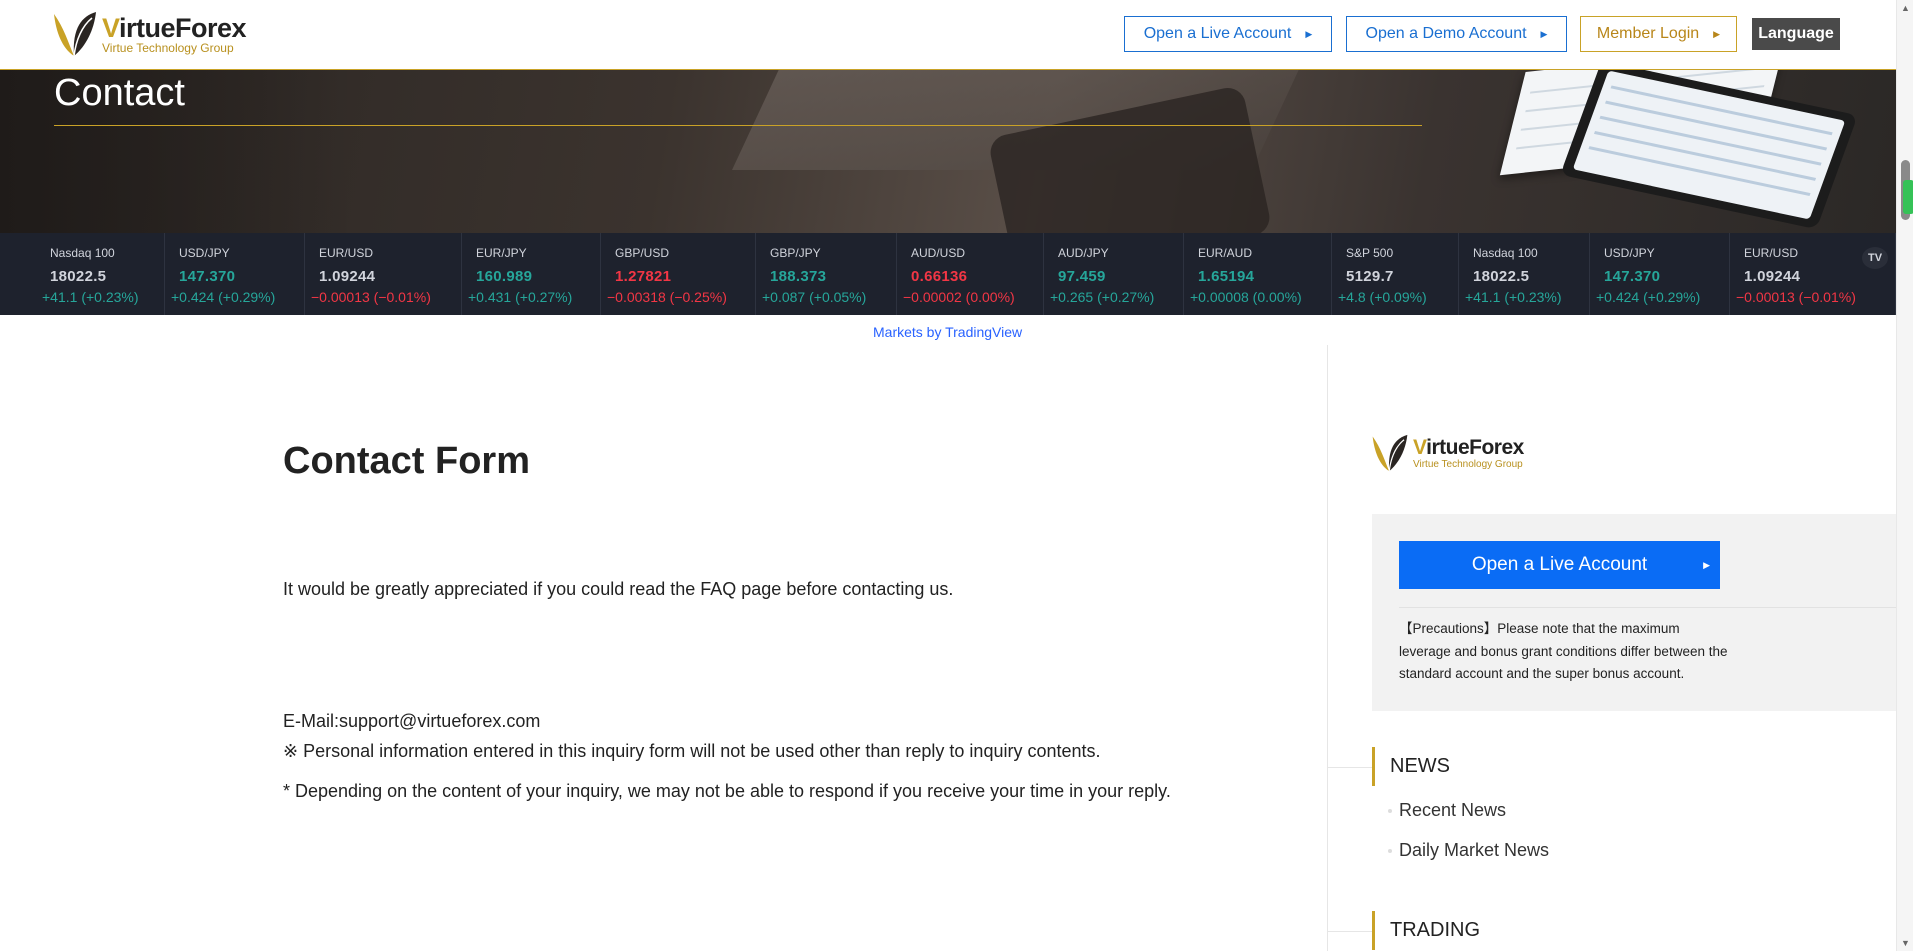  I want to click on ticker-symbol: GBP/JPY, so click(795, 253).